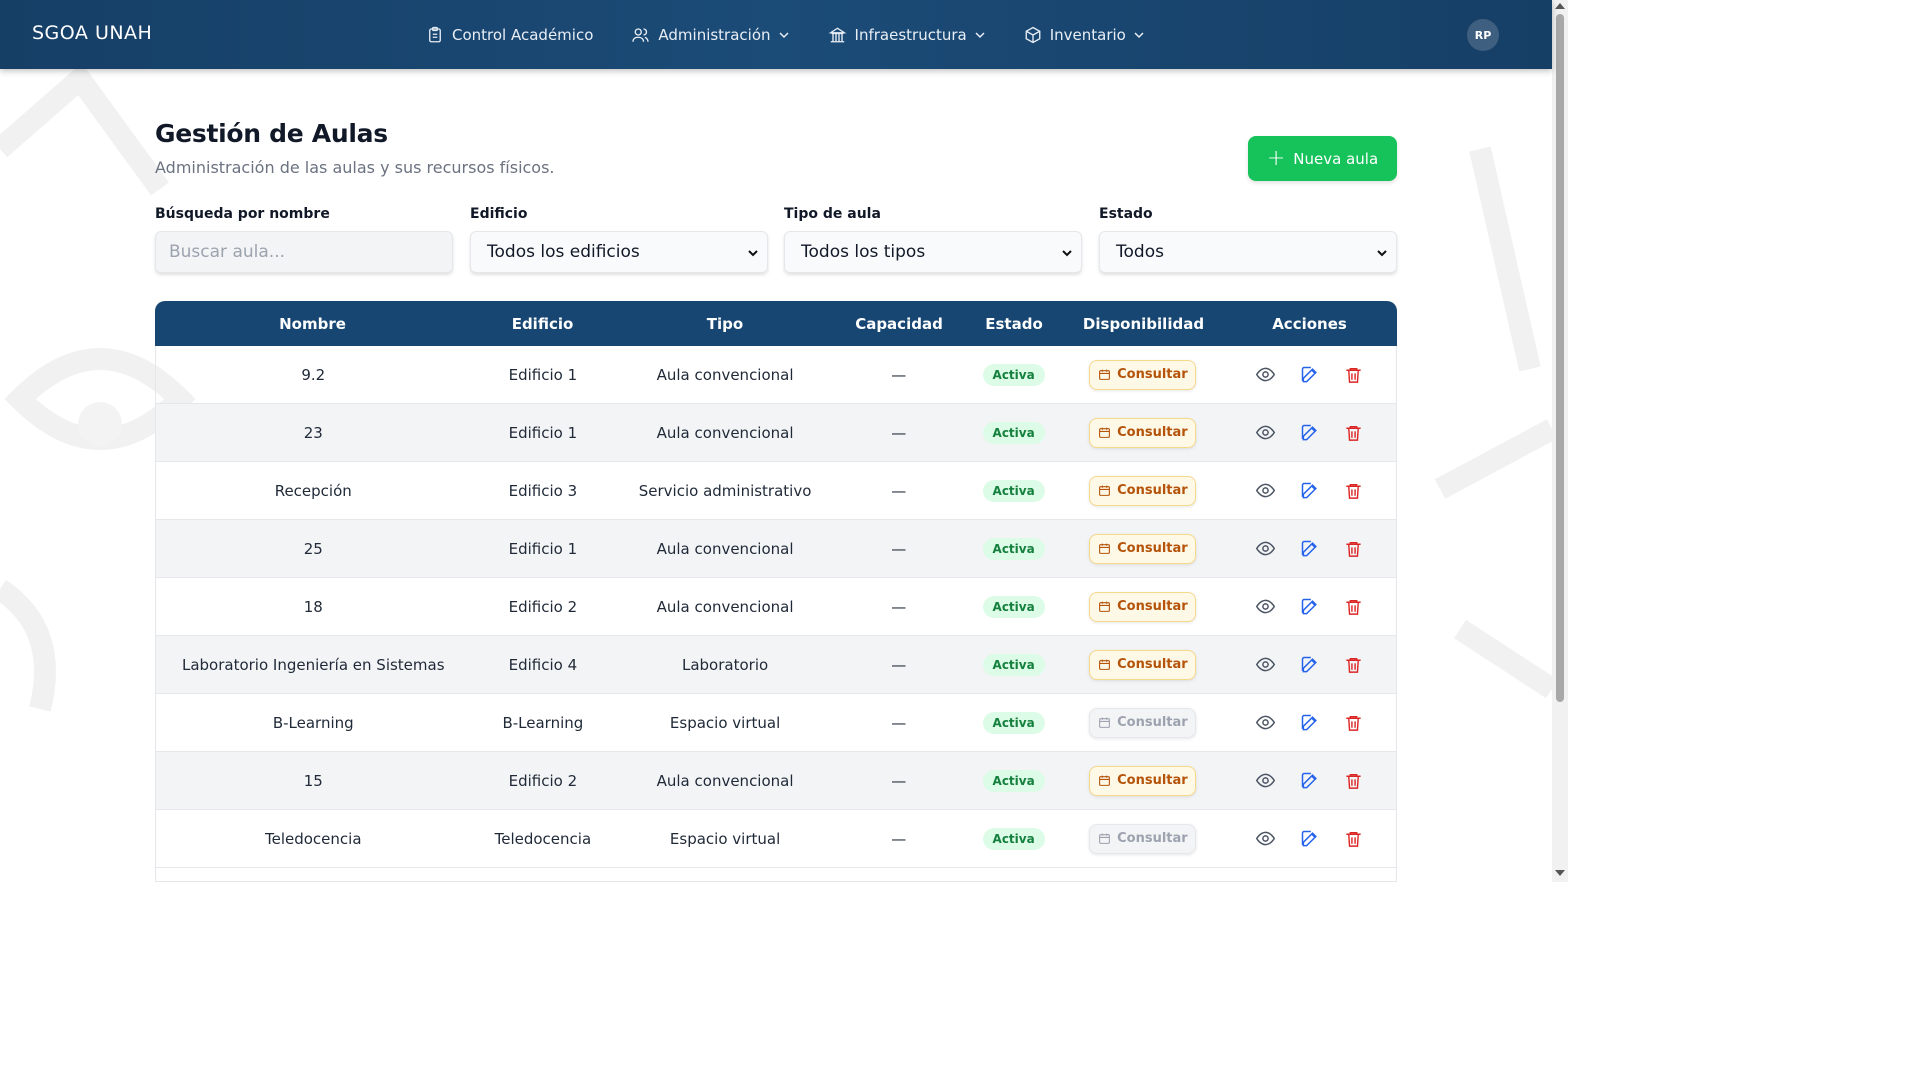  I want to click on cell-name: 23, so click(313, 432).